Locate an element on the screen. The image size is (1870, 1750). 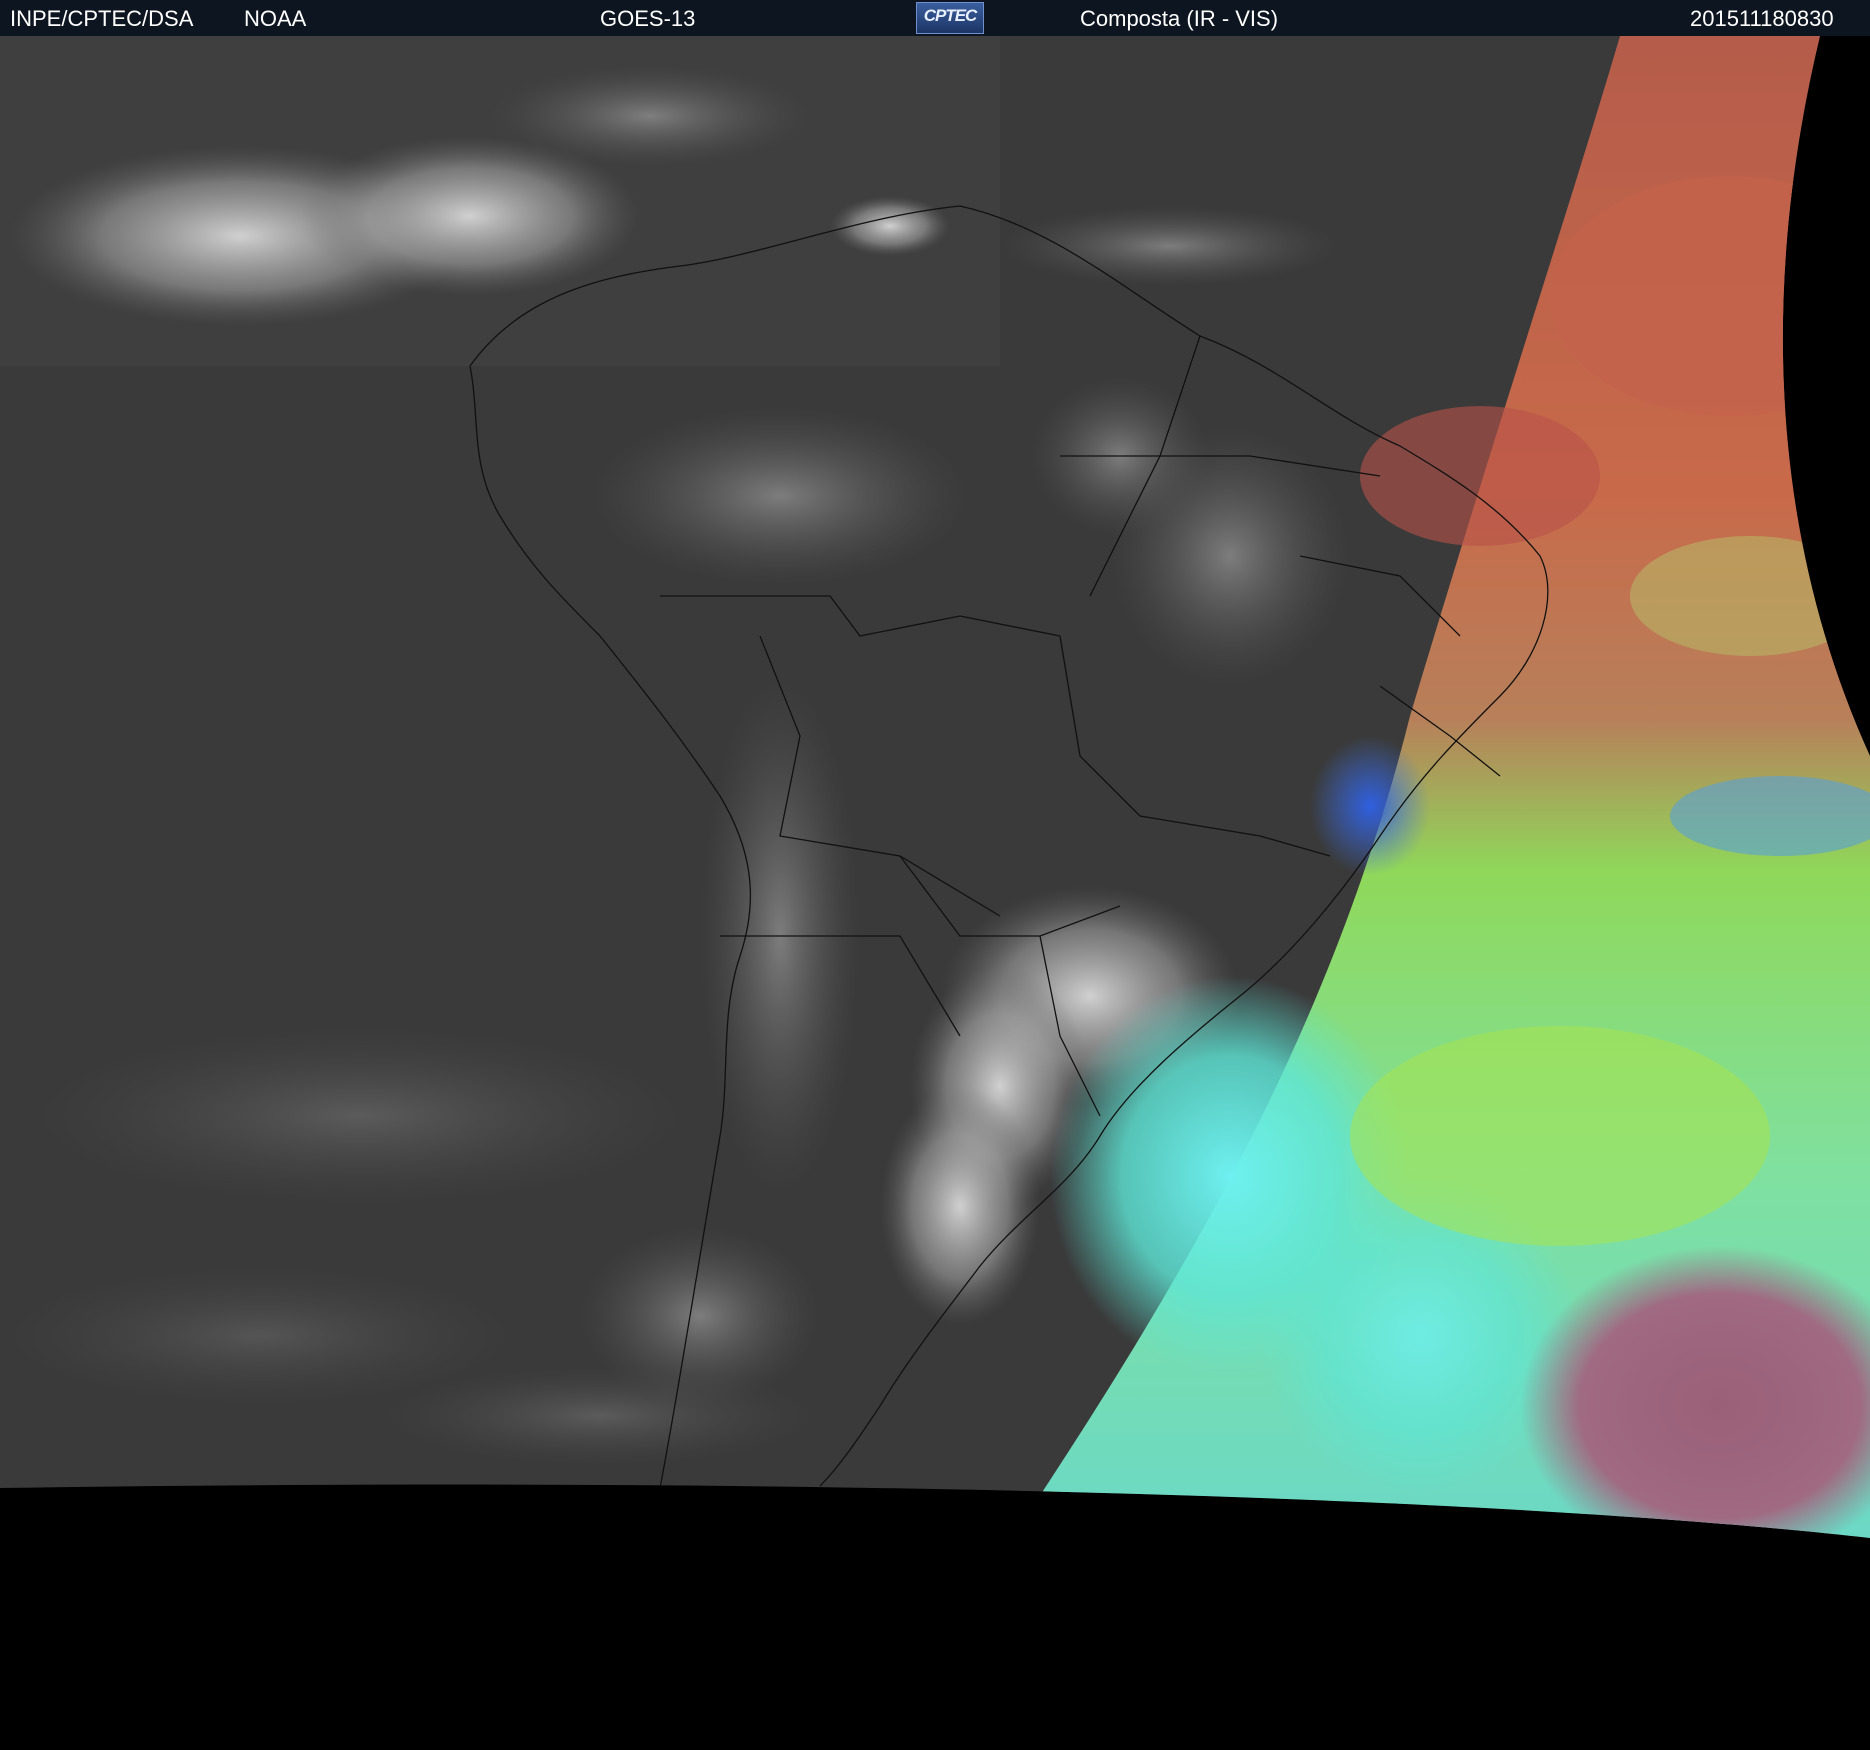
agency-label: INPE/CPTEC/DSA is located at coordinates (102, 18).